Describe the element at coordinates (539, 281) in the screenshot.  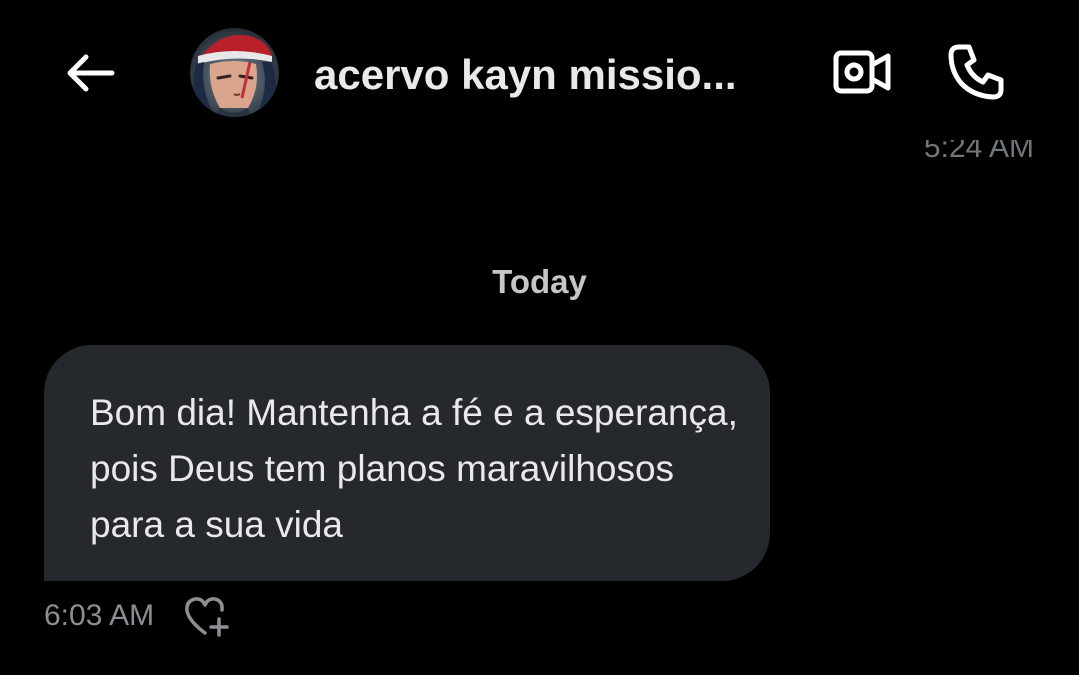
I see `day-divider: Today` at that location.